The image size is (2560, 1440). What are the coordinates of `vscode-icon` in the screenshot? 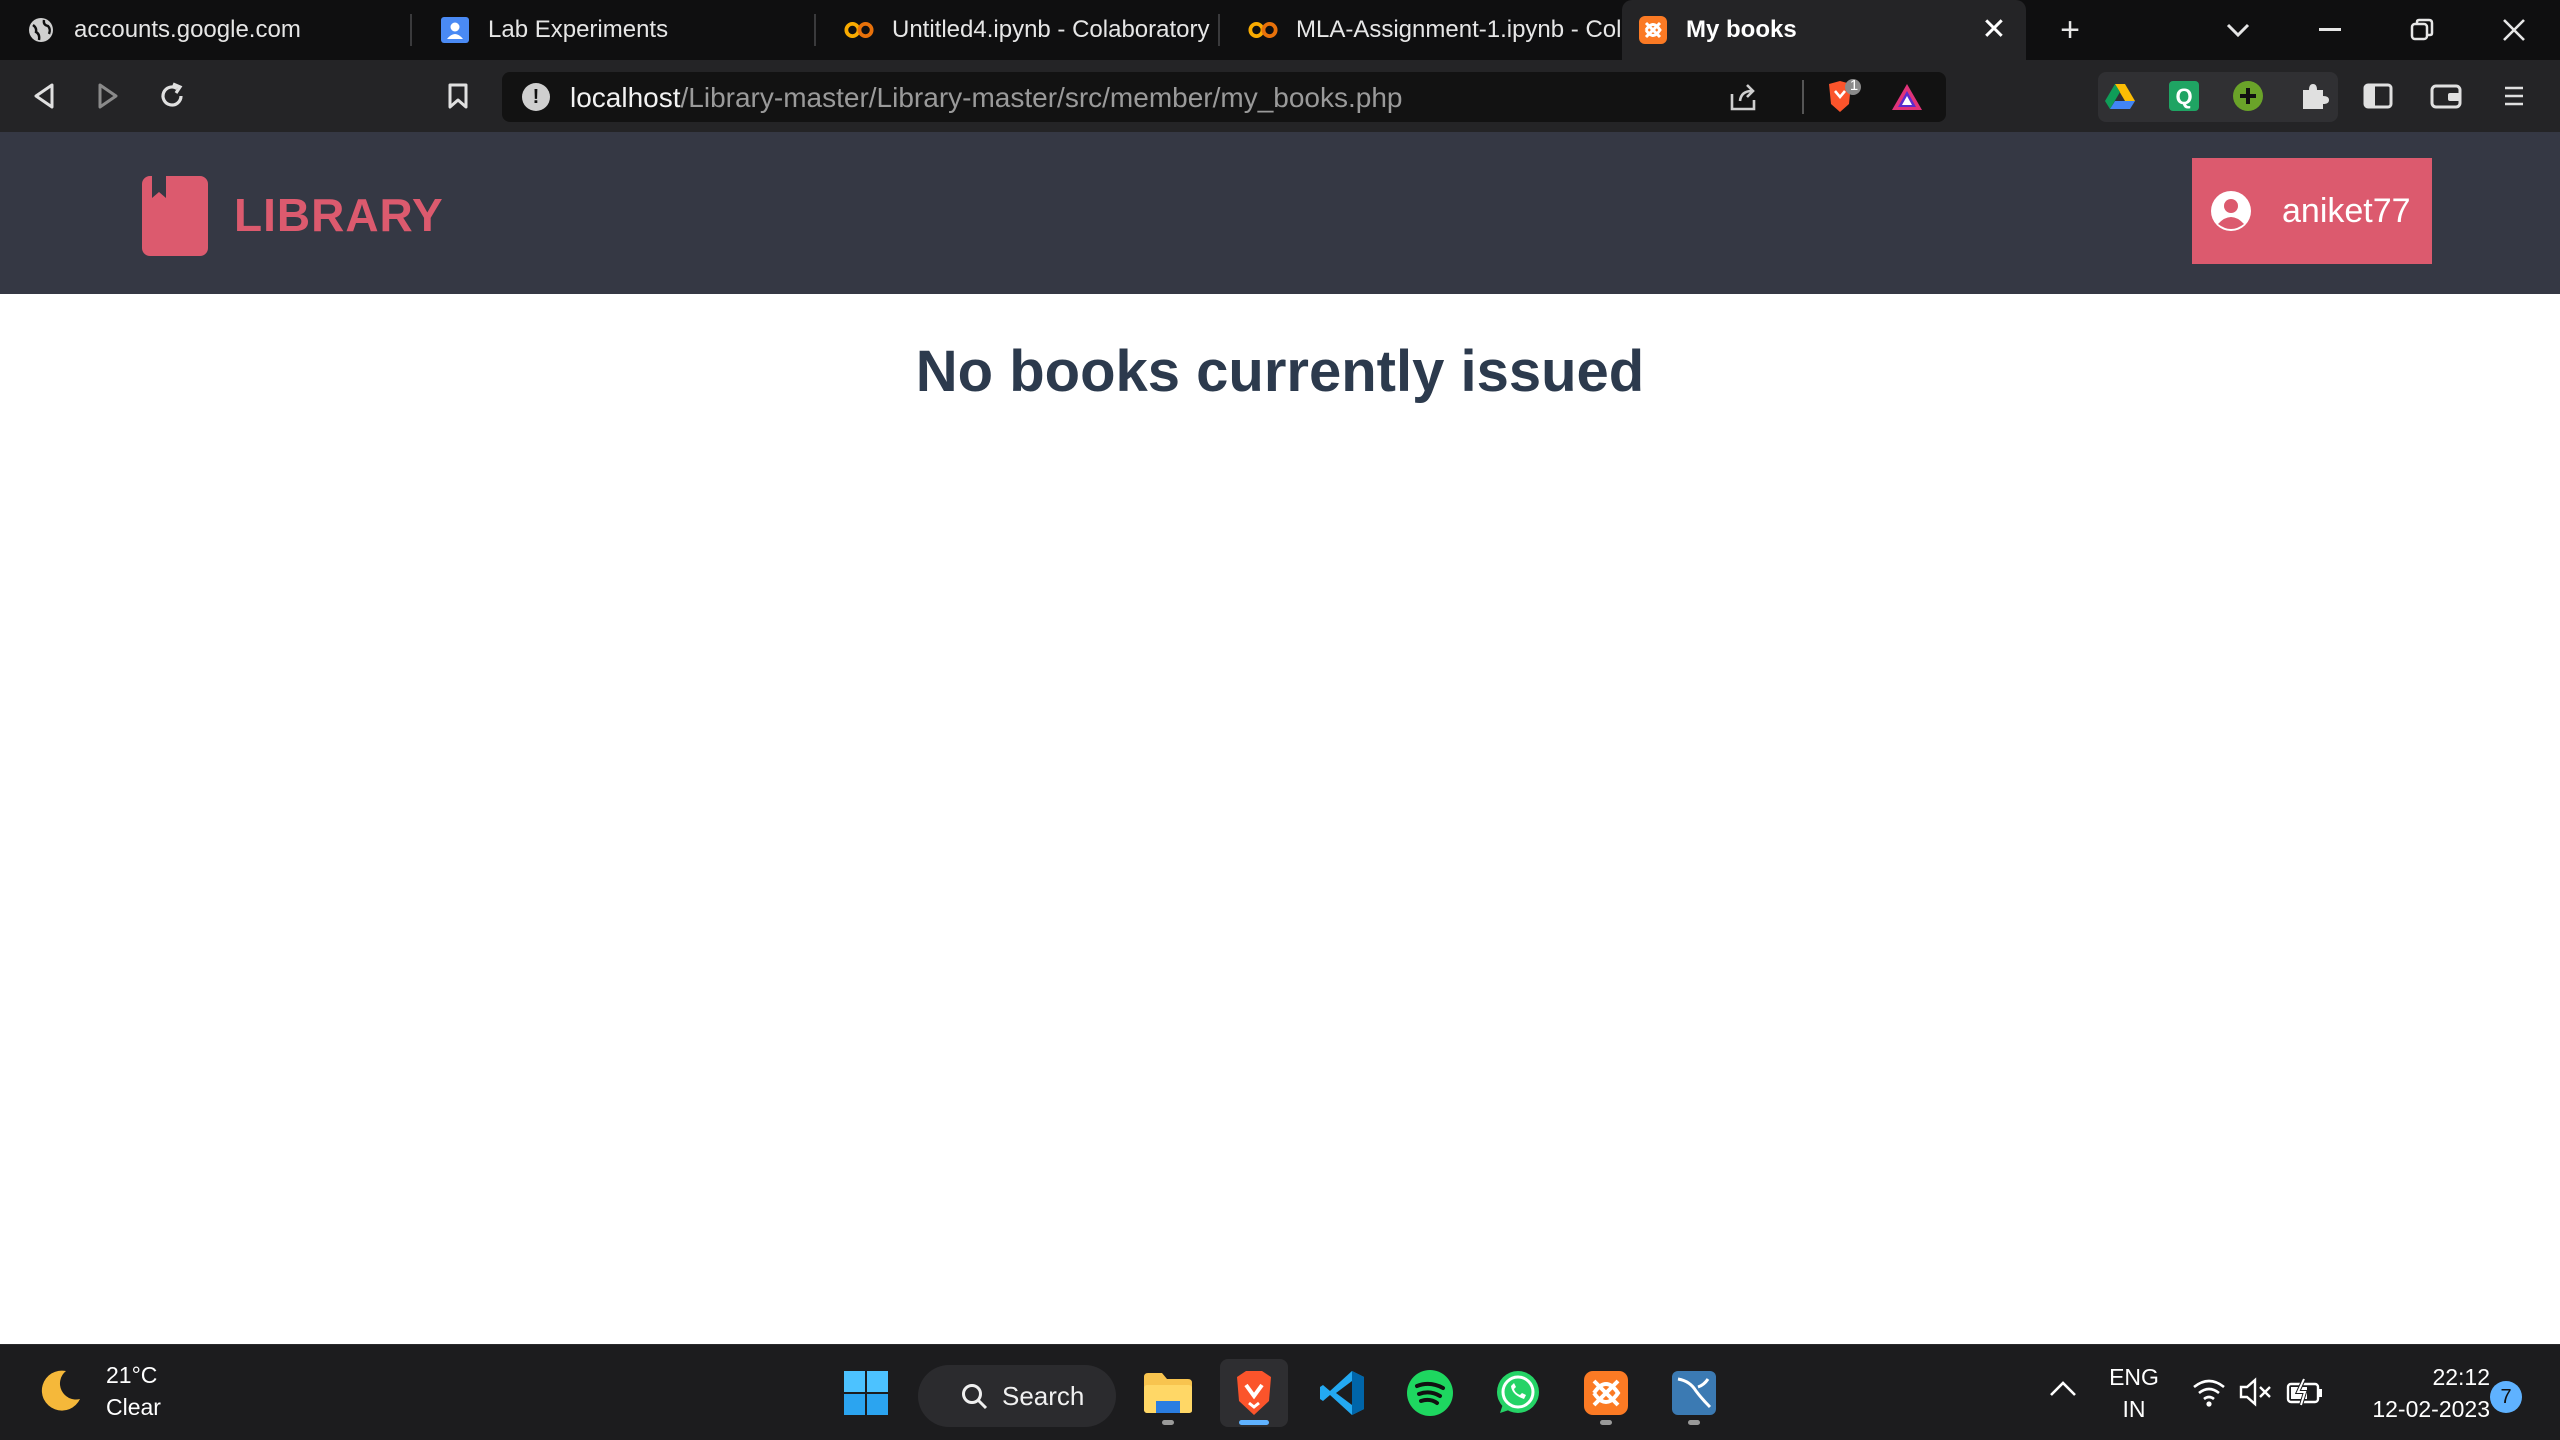 It's located at (1342, 1393).